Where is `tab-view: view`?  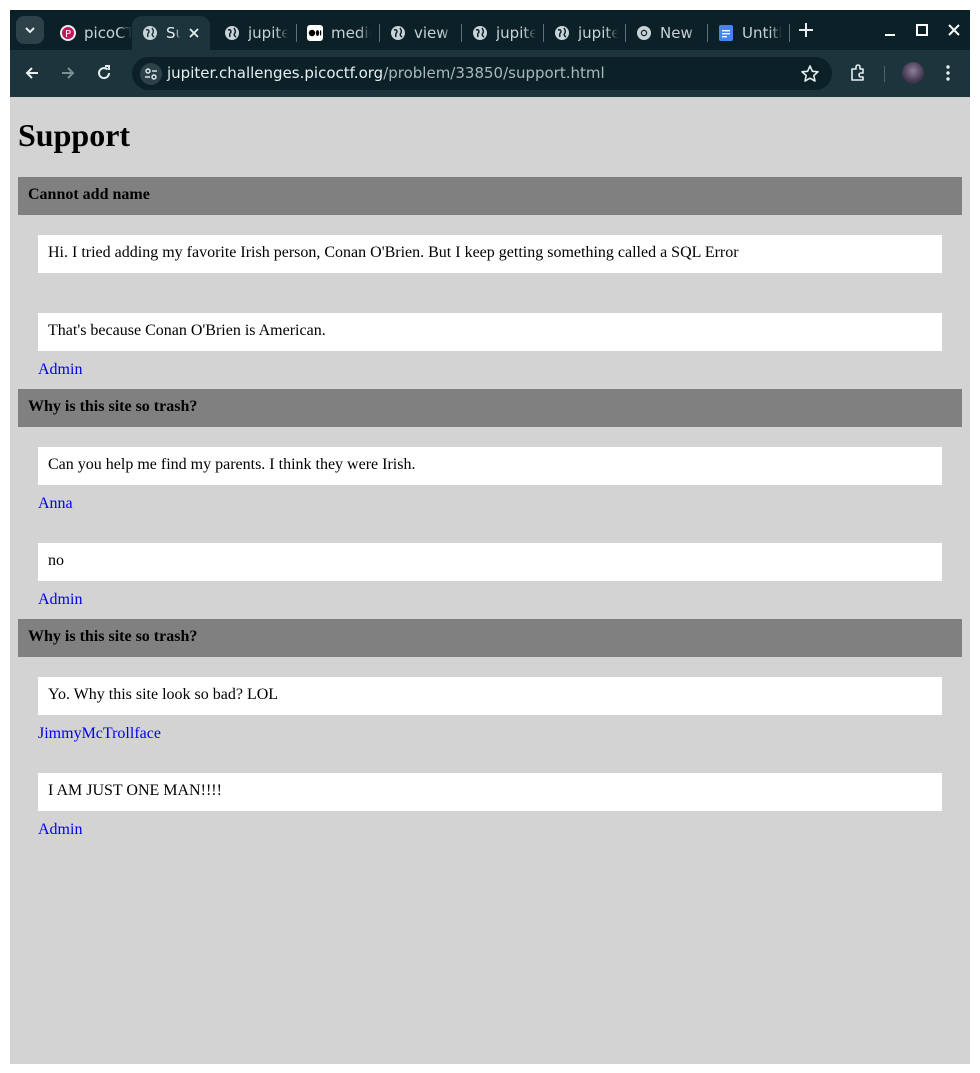
tab-view: view is located at coordinates (421, 33).